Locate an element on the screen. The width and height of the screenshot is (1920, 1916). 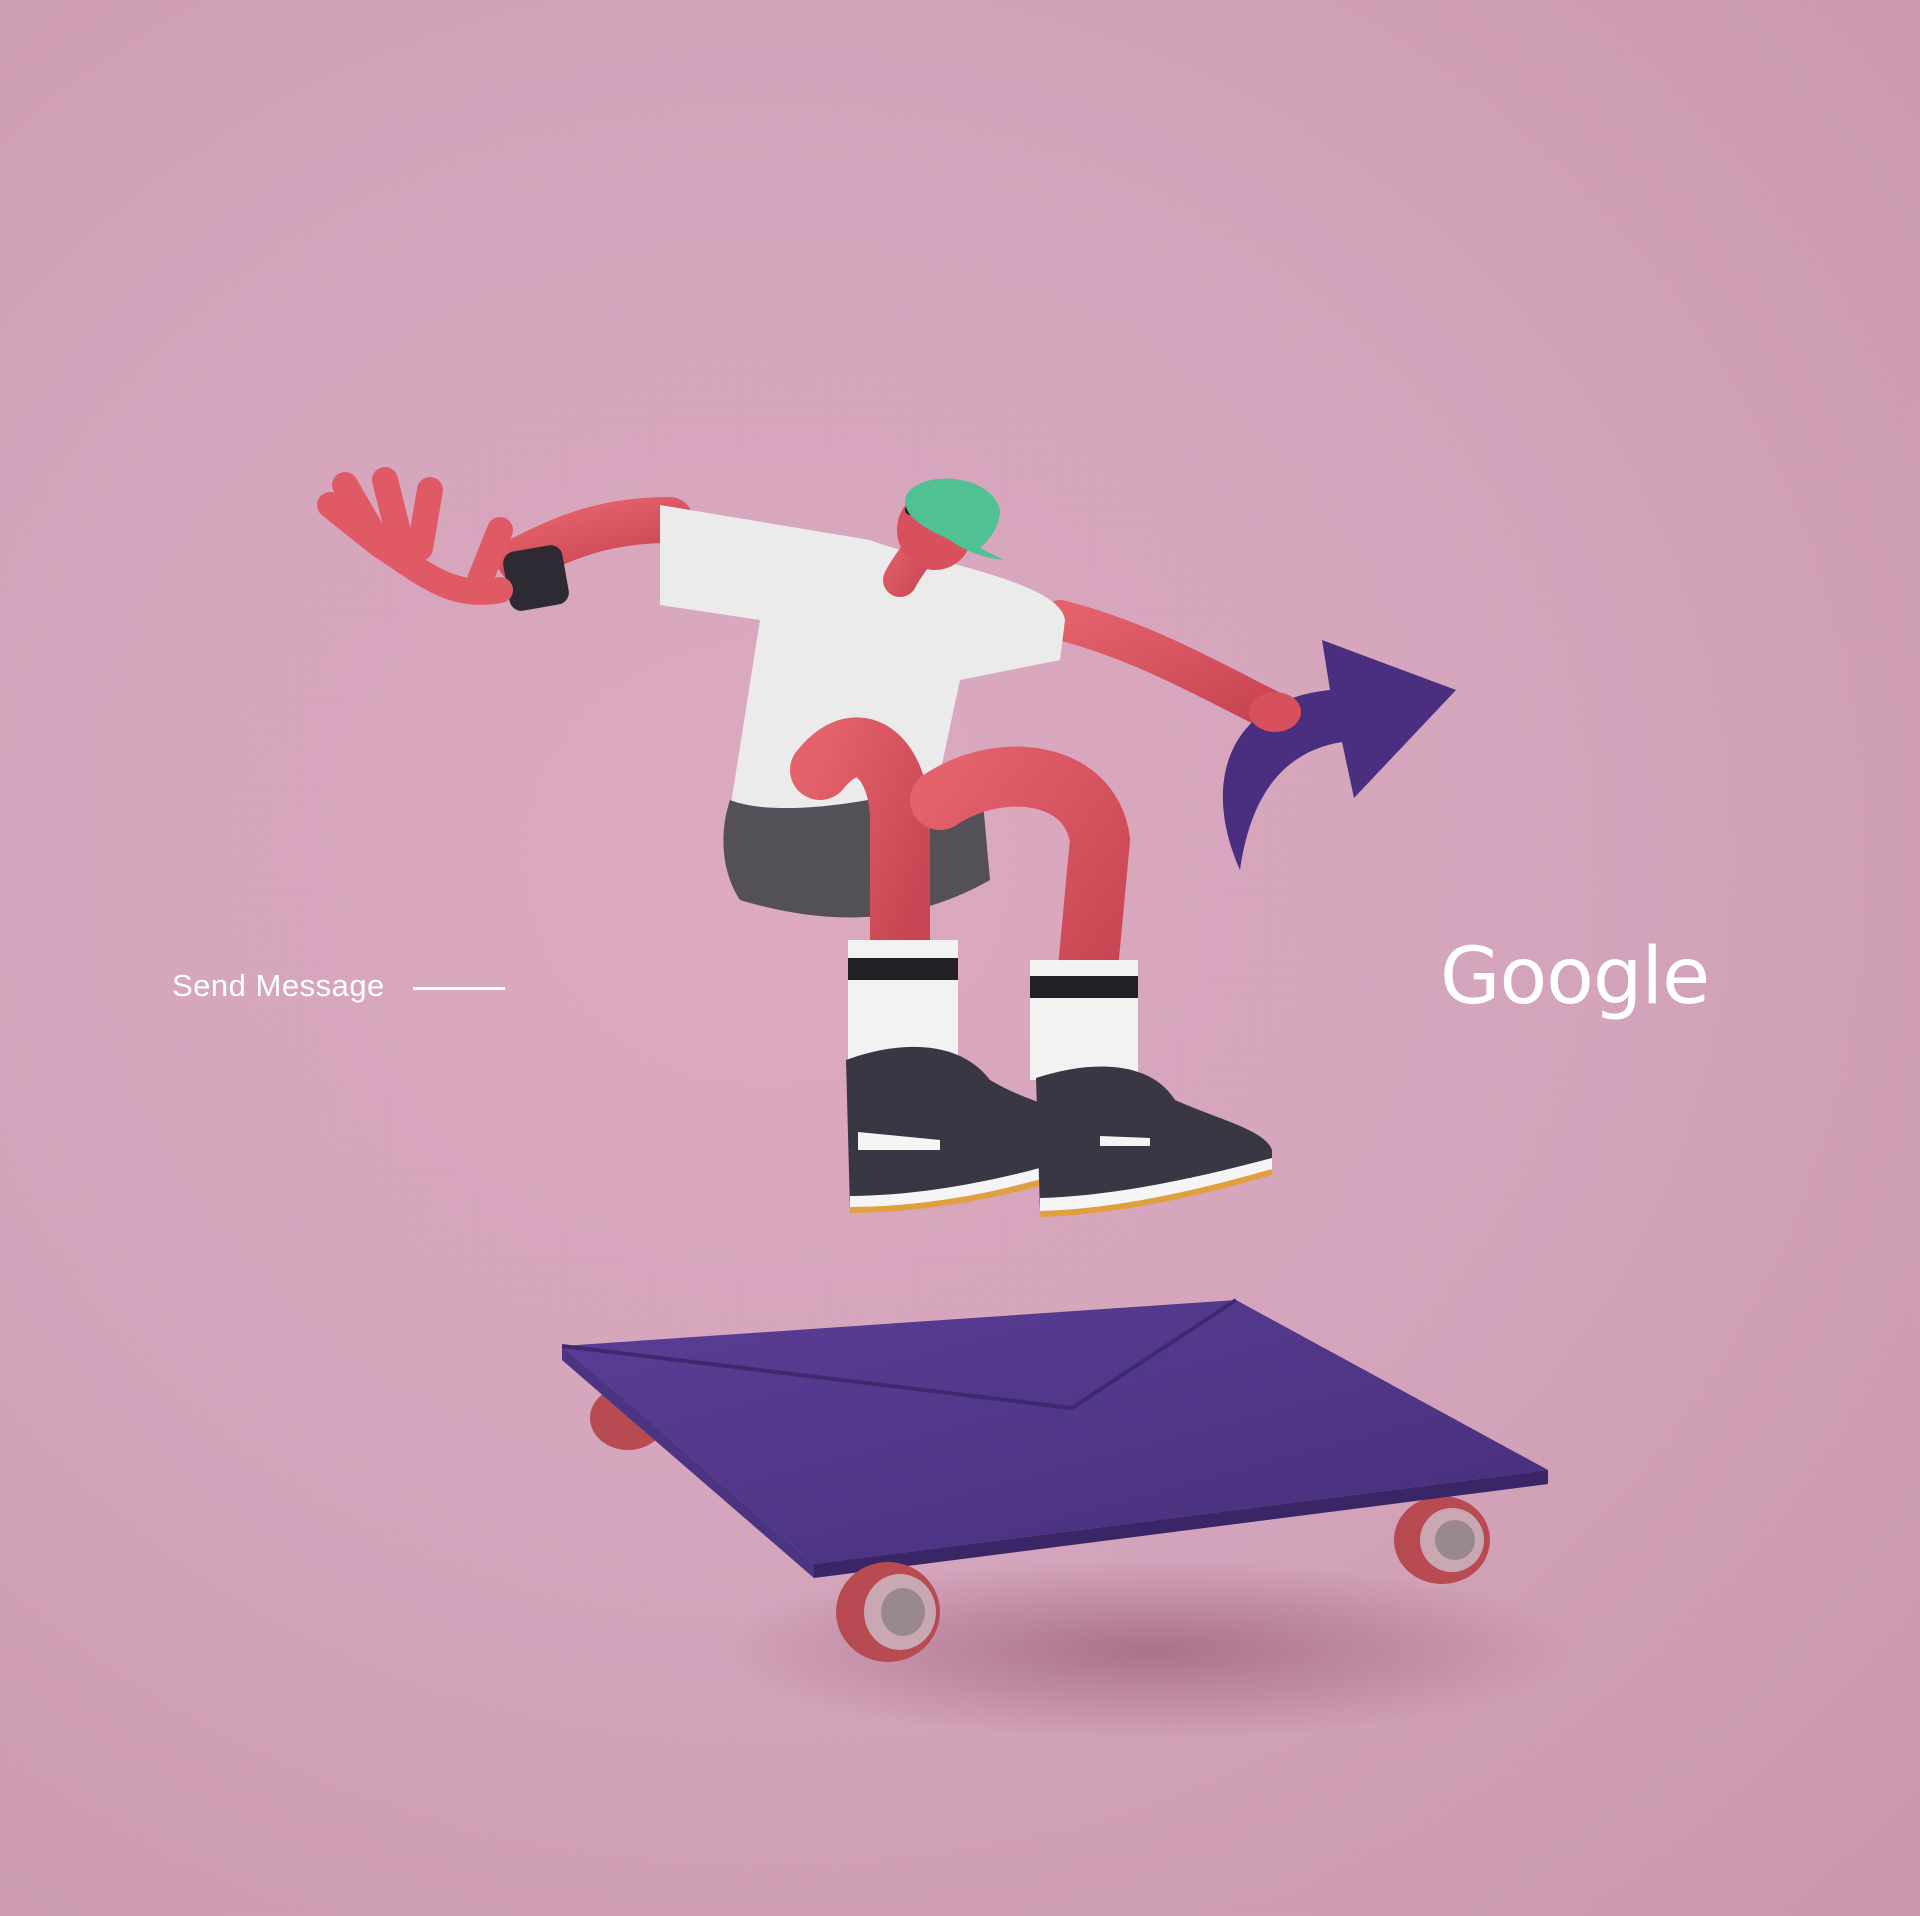
wheel-back-right is located at coordinates (1442, 1540).